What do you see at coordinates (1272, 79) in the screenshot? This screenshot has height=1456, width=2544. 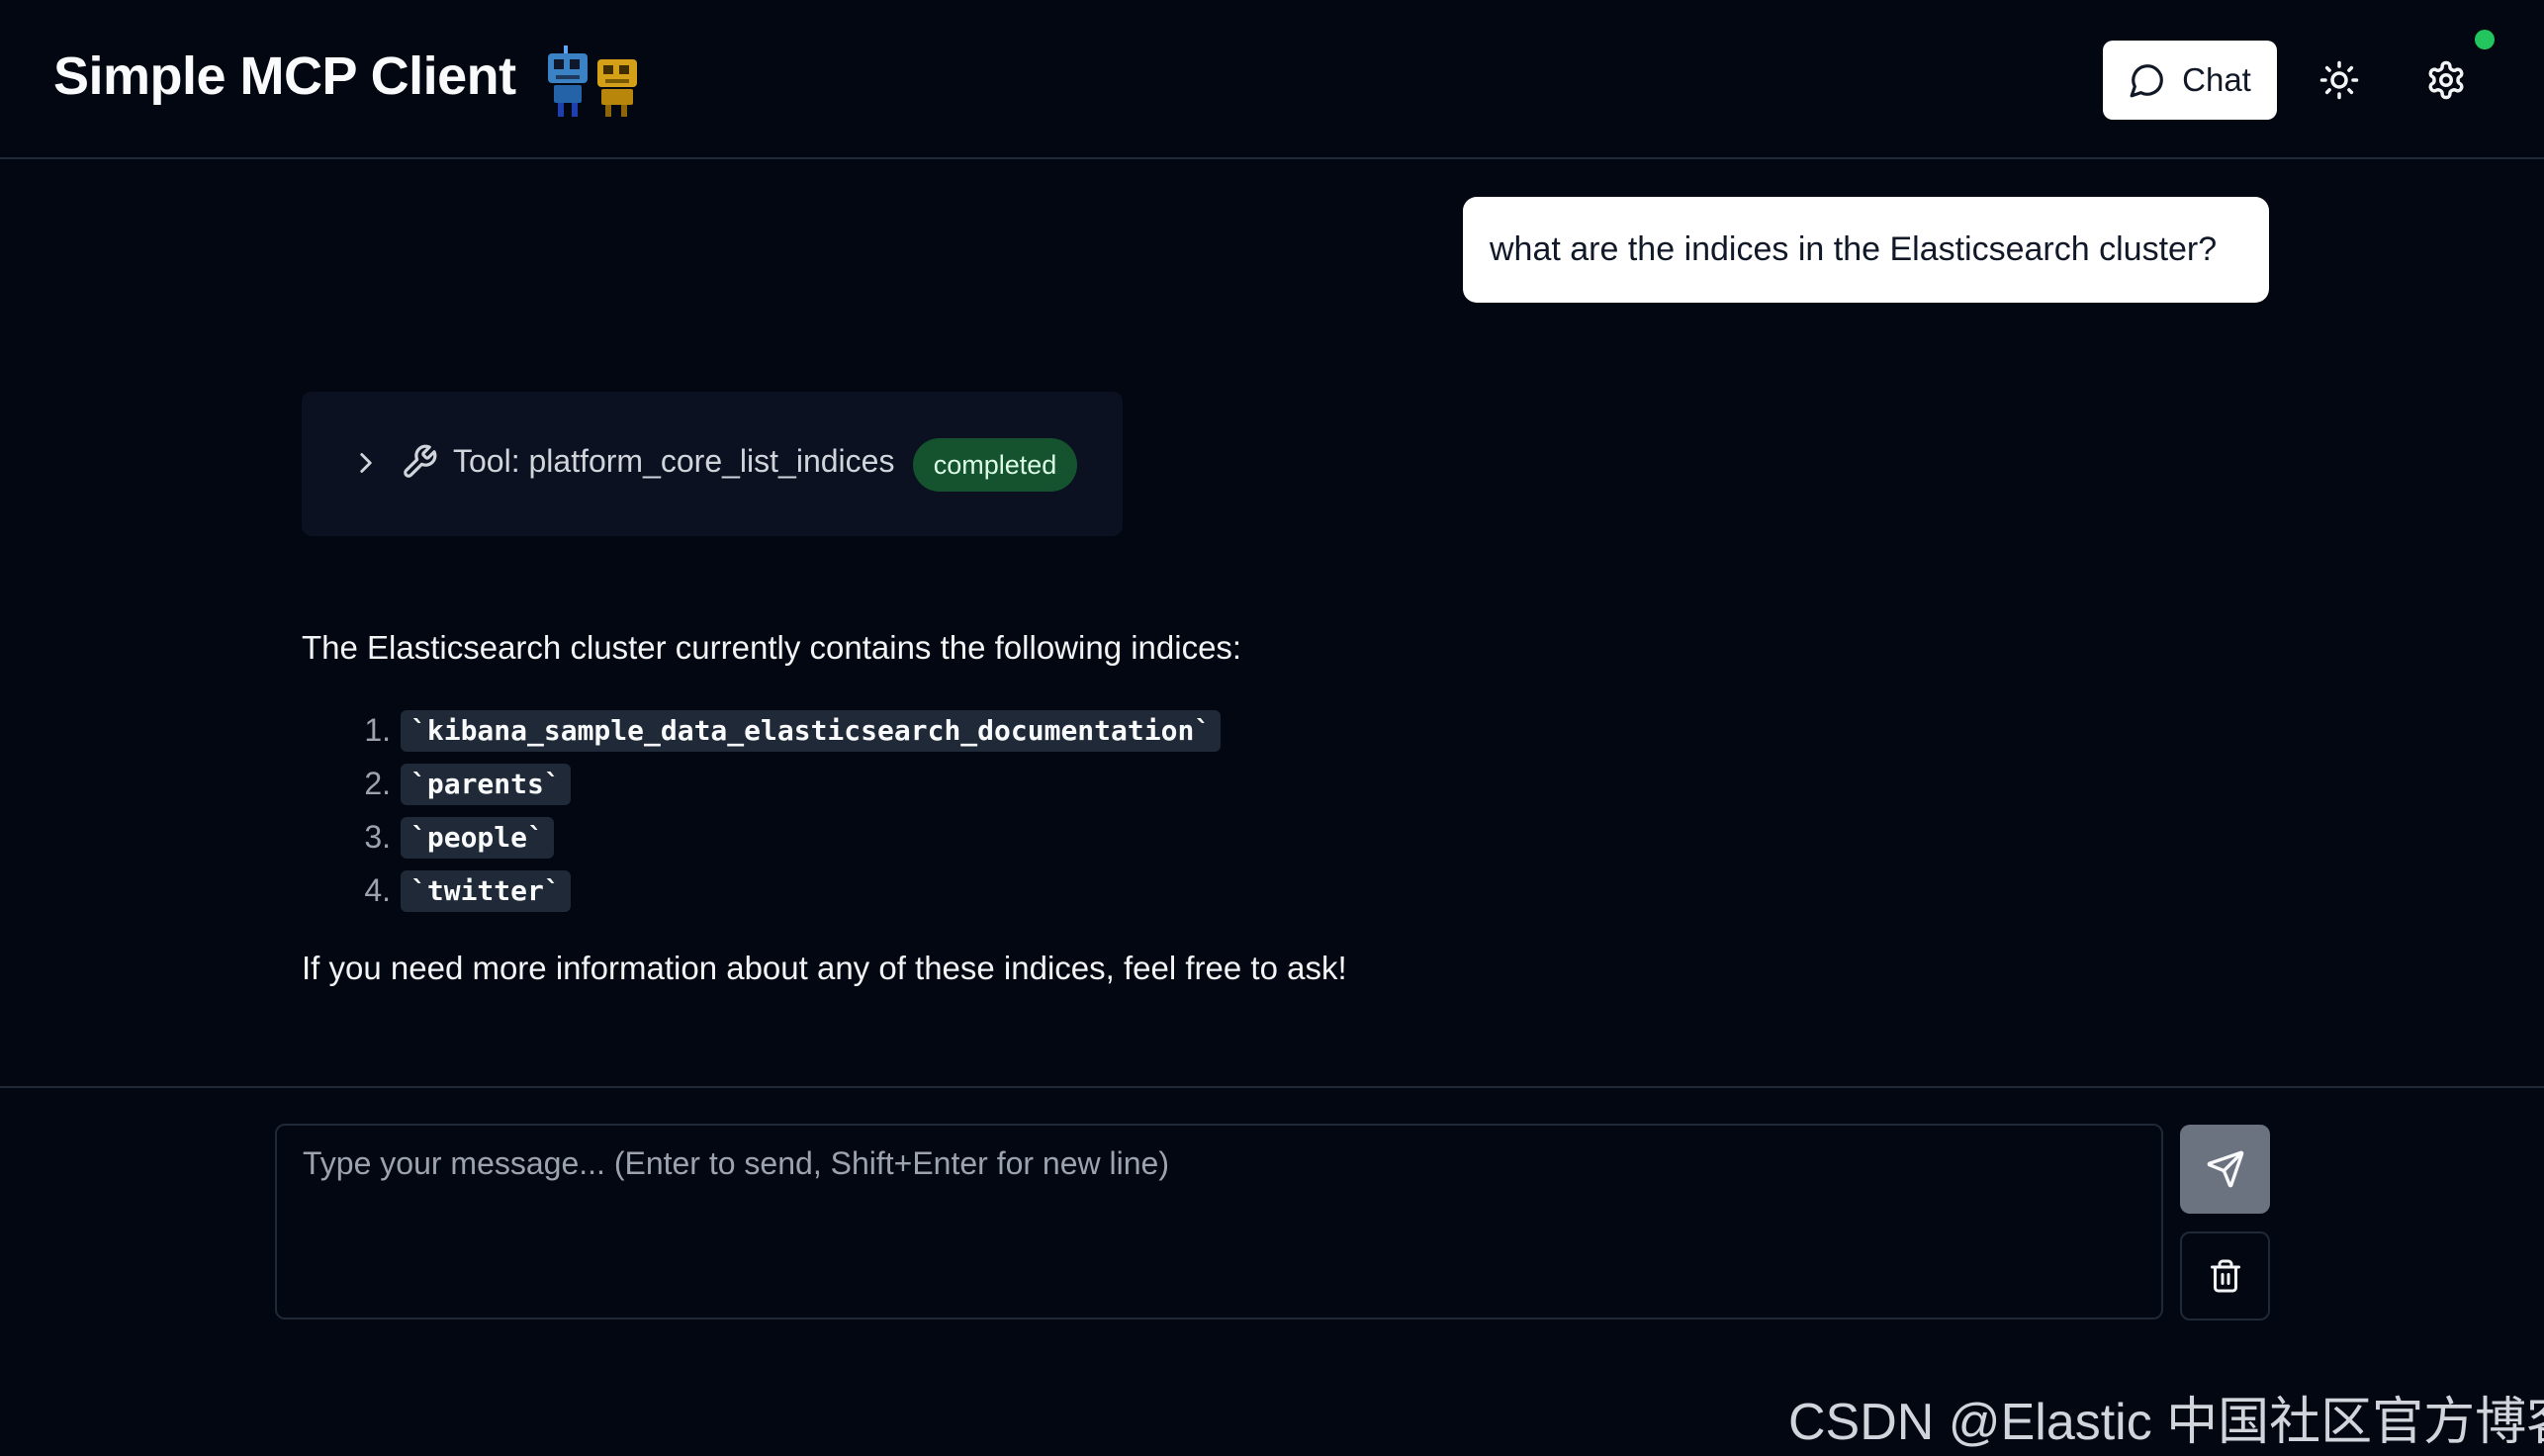 I see `header: Simple MCP Client Chat` at bounding box center [1272, 79].